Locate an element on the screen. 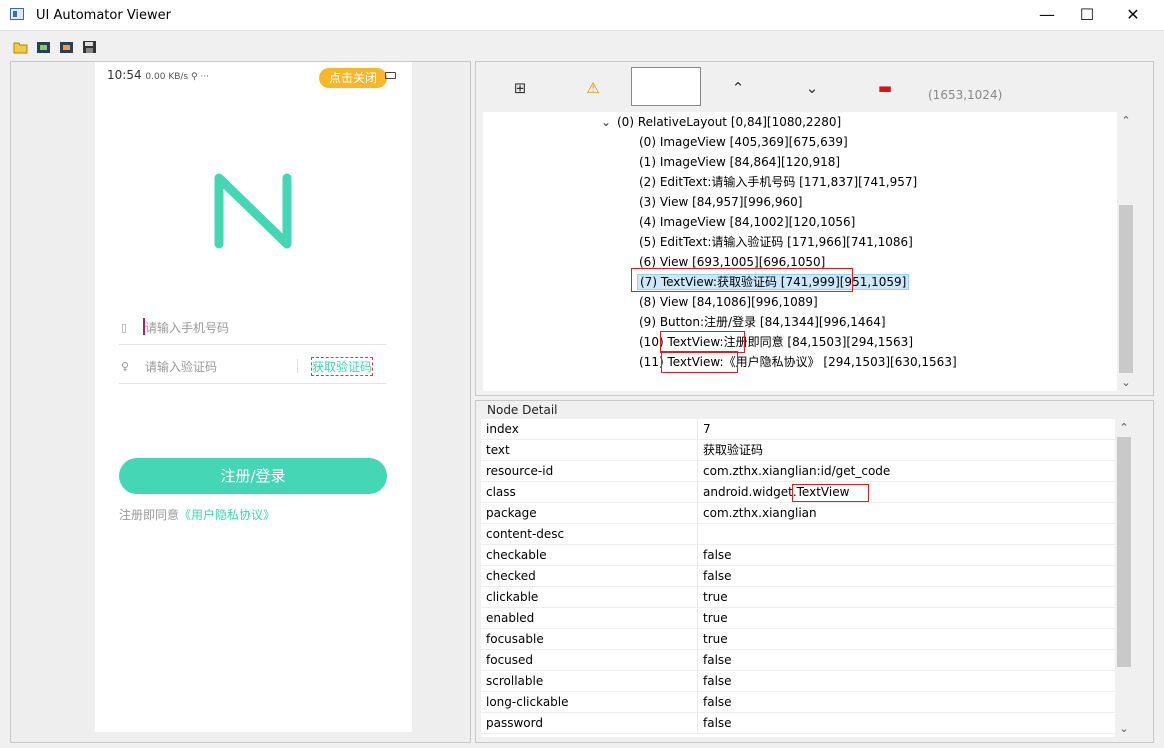  field-divider is located at coordinates (297, 366).